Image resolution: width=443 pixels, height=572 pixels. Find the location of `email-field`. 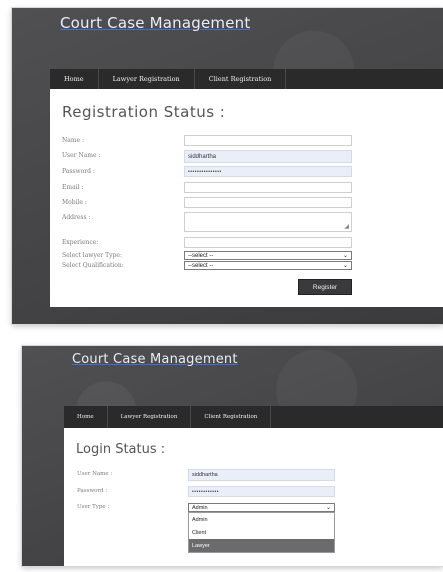

email-field is located at coordinates (268, 187).